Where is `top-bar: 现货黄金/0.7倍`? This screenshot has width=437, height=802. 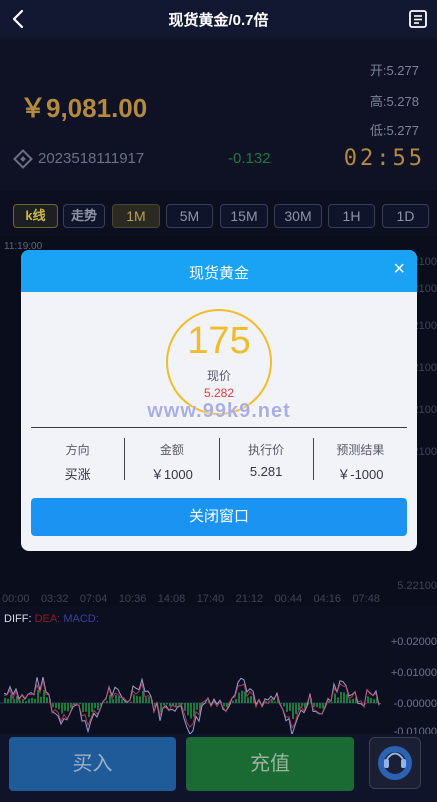
top-bar: 现货黄金/0.7倍 is located at coordinates (218, 19).